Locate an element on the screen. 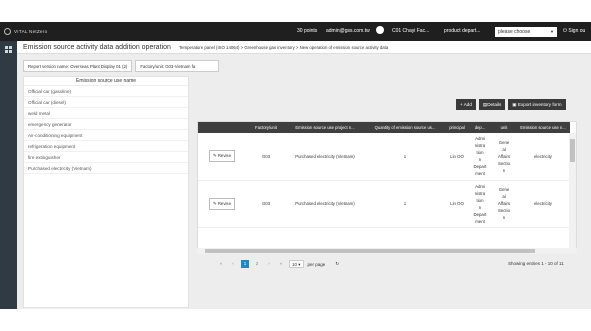 This screenshot has width=591, height=331. export-inventory-button: ▣ Export inventory form is located at coordinates (537, 104).